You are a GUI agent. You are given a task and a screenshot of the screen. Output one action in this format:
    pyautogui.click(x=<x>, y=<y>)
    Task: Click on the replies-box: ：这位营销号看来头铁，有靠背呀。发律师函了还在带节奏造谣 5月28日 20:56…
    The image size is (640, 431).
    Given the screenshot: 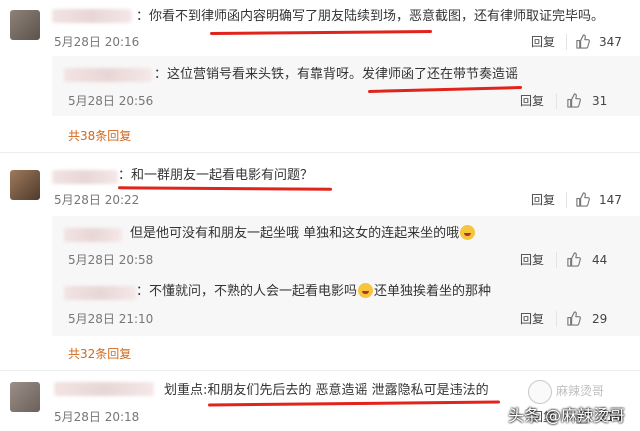 What is the action you would take?
    pyautogui.click(x=346, y=86)
    